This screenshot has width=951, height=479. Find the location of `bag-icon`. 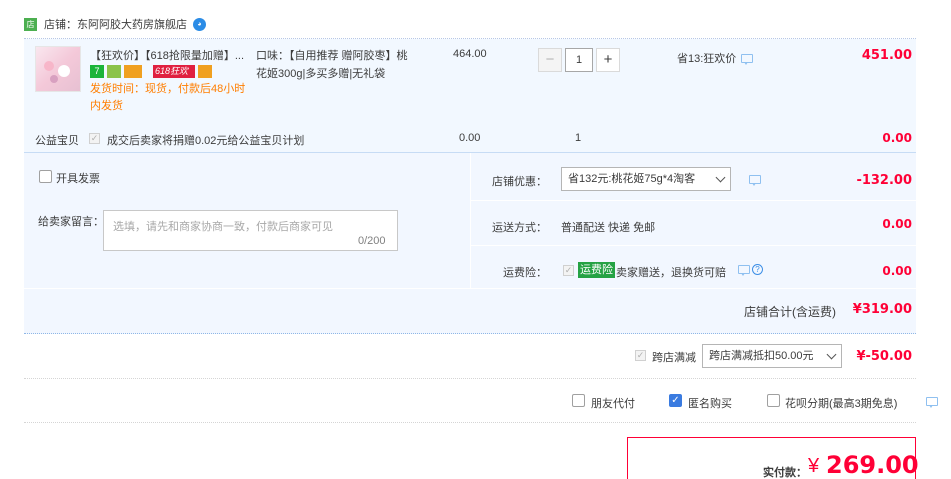

bag-icon is located at coordinates (114, 71).